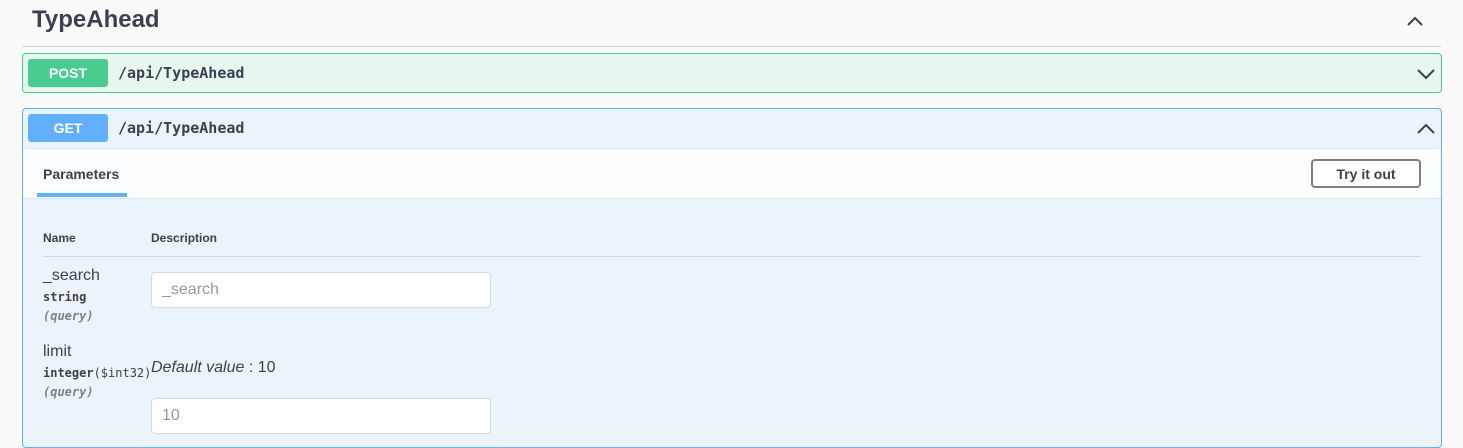  I want to click on default-value: Default value : 10, so click(213, 368).